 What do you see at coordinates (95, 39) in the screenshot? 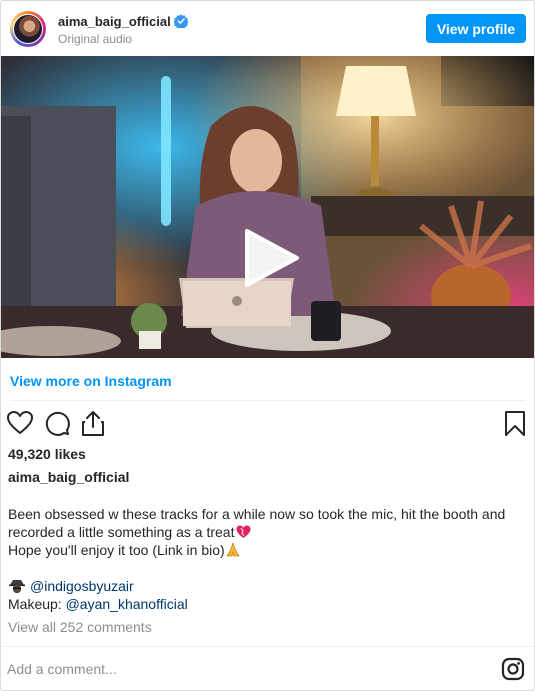
I see `audio-subtitle: Original audio` at bounding box center [95, 39].